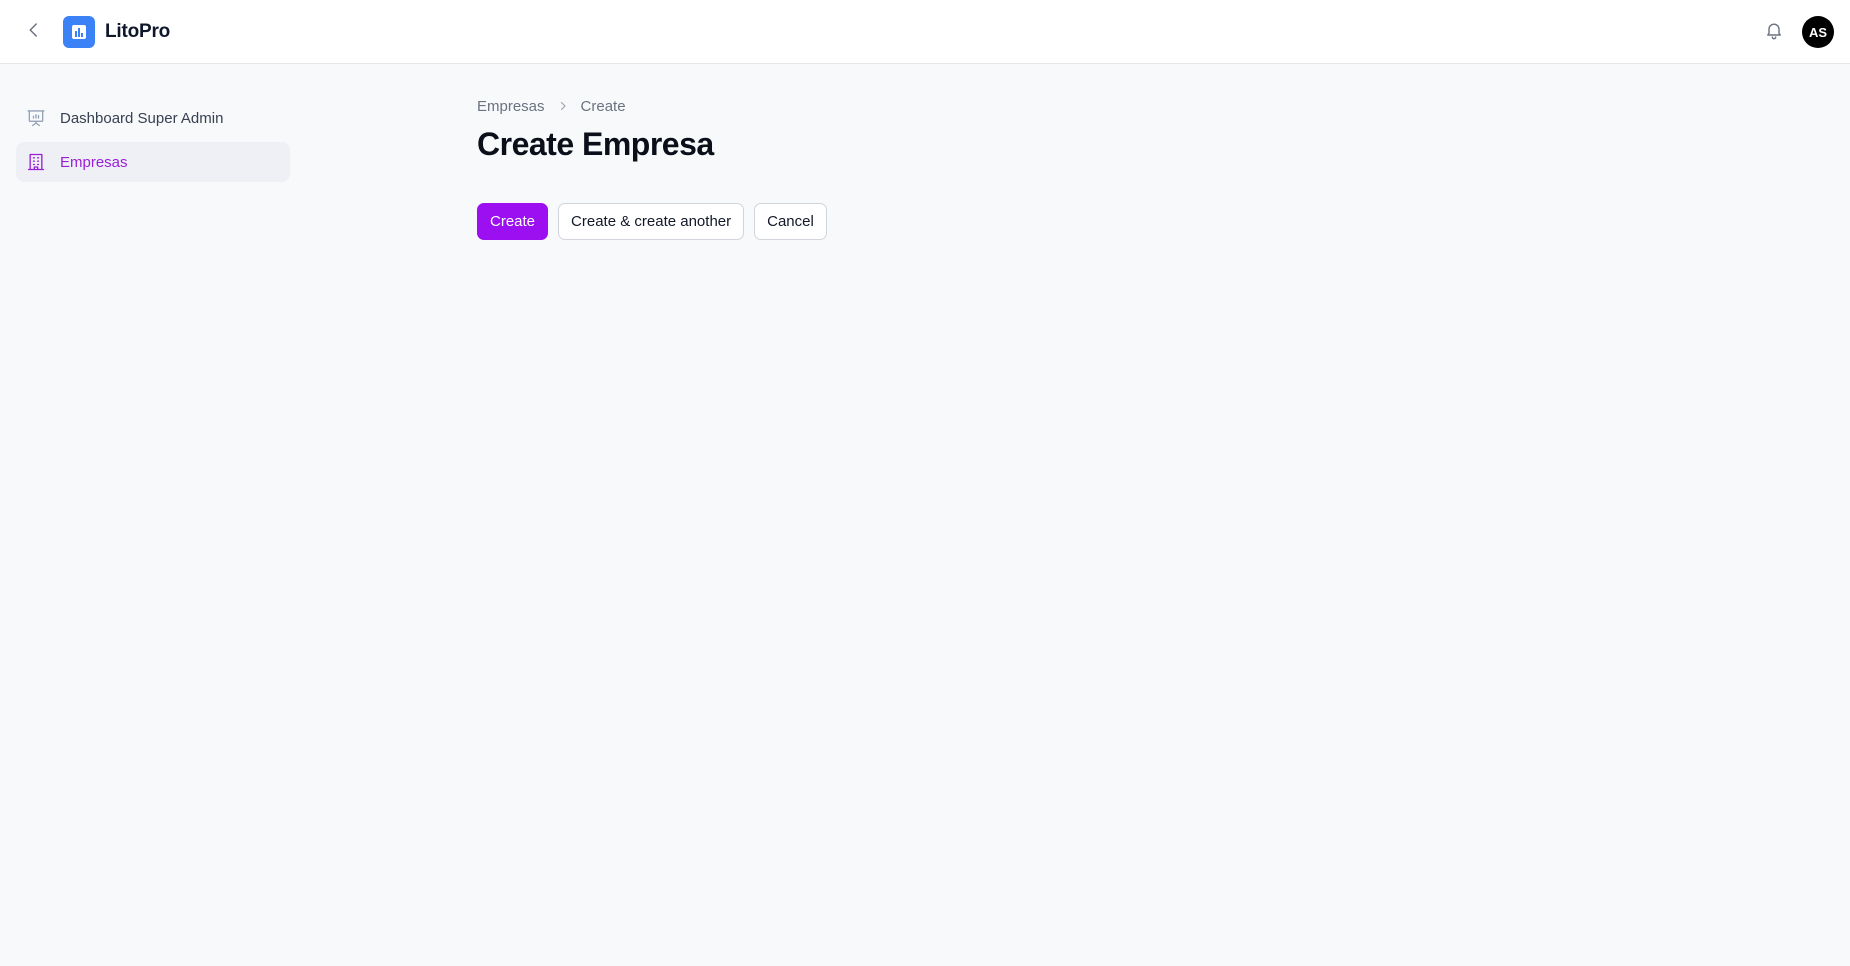  What do you see at coordinates (79, 32) in the screenshot?
I see `bar-chart-icon` at bounding box center [79, 32].